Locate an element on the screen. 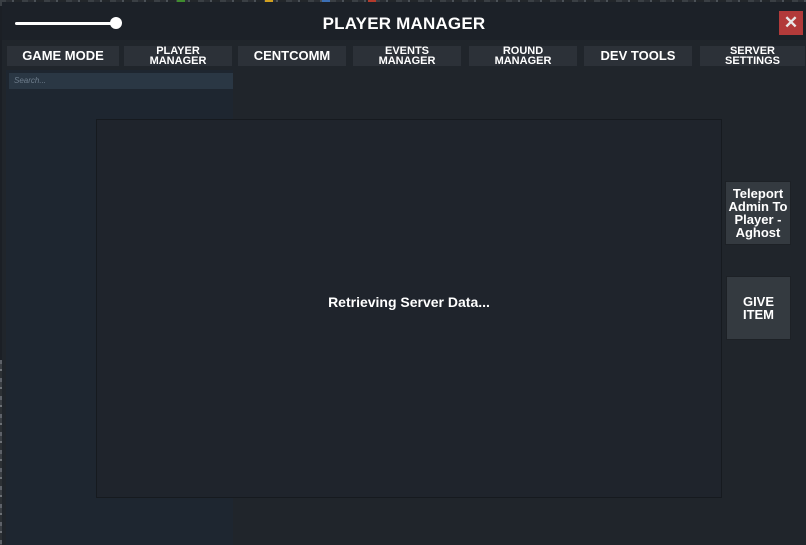 This screenshot has width=806, height=545. tab-label: SERVER SETTINGS is located at coordinates (752, 56).